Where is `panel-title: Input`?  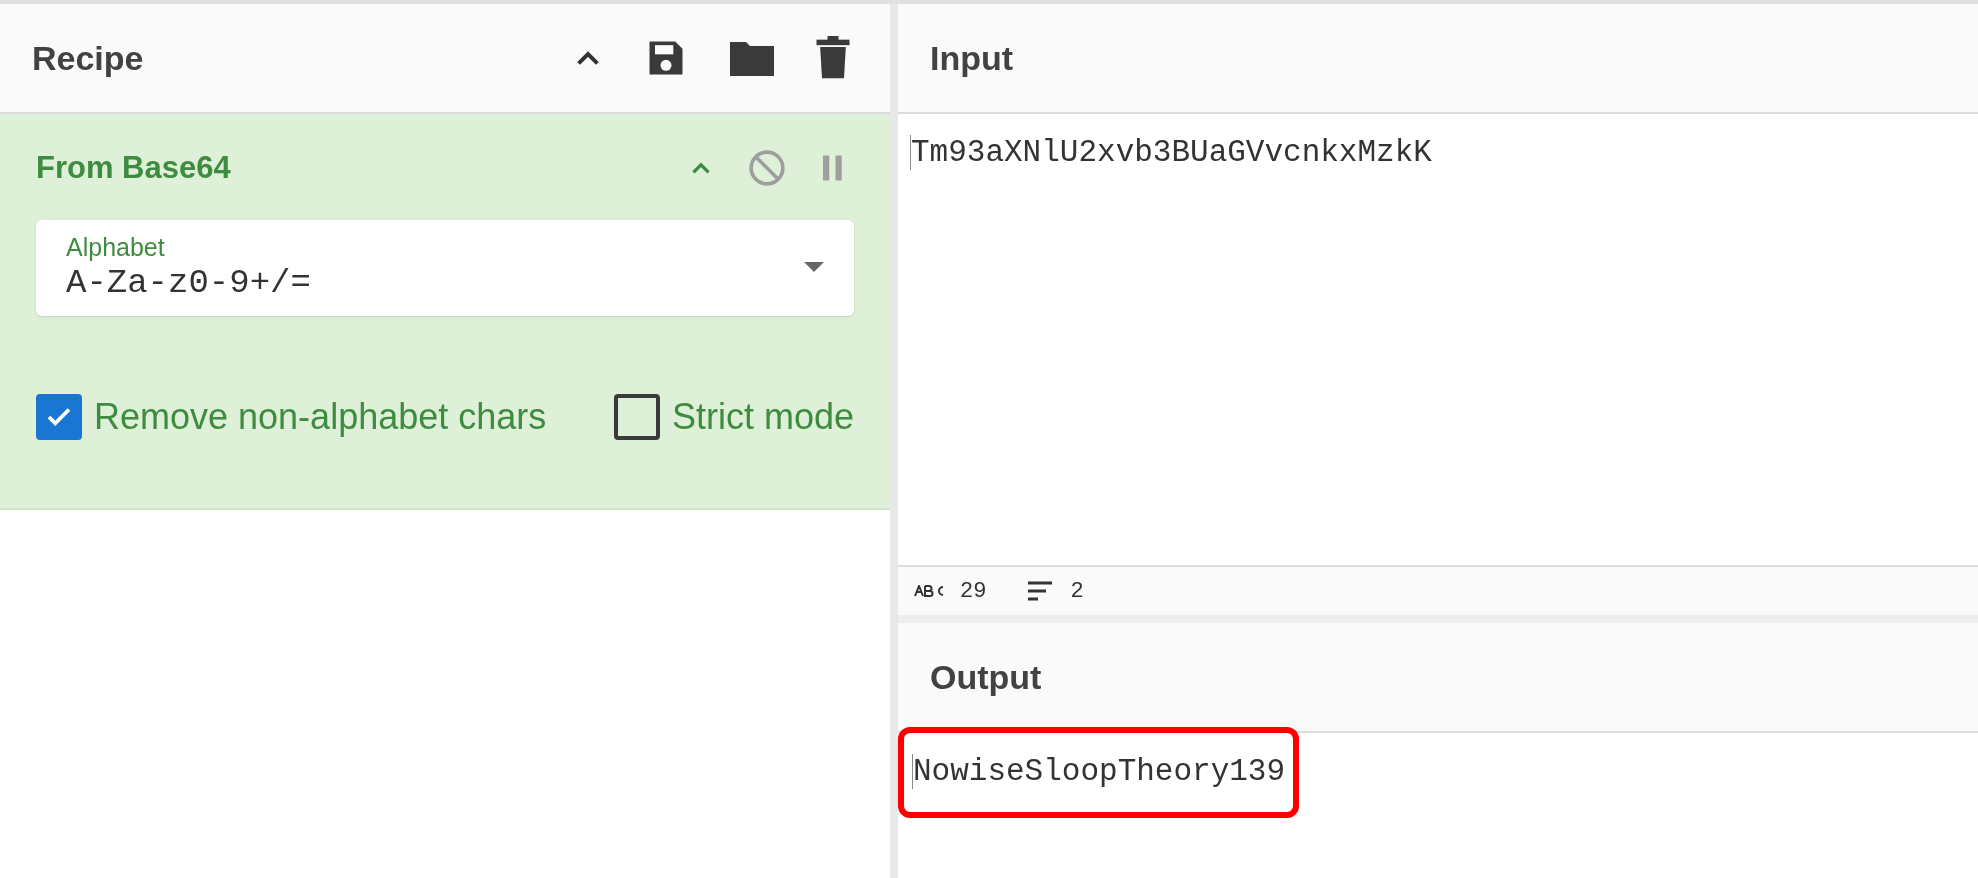 panel-title: Input is located at coordinates (972, 58).